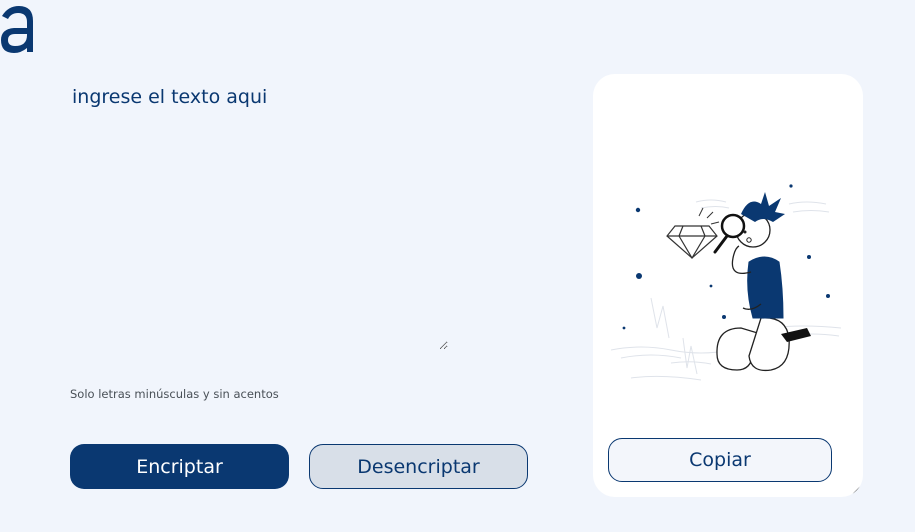  What do you see at coordinates (856, 490) in the screenshot?
I see `resize-handle-icon` at bounding box center [856, 490].